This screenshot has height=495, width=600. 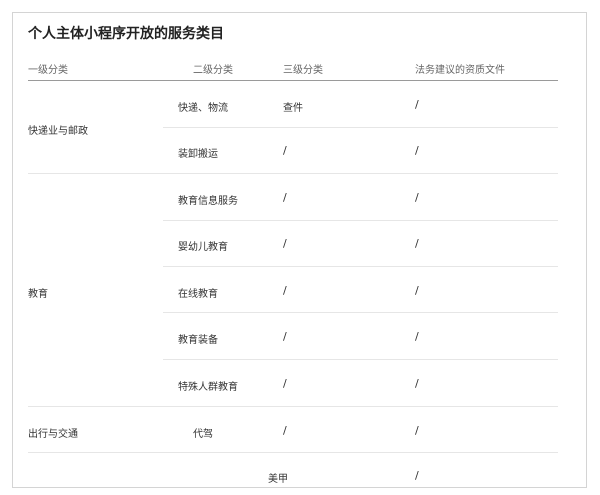 I want to click on table-row-3-level3: /, so click(x=285, y=243).